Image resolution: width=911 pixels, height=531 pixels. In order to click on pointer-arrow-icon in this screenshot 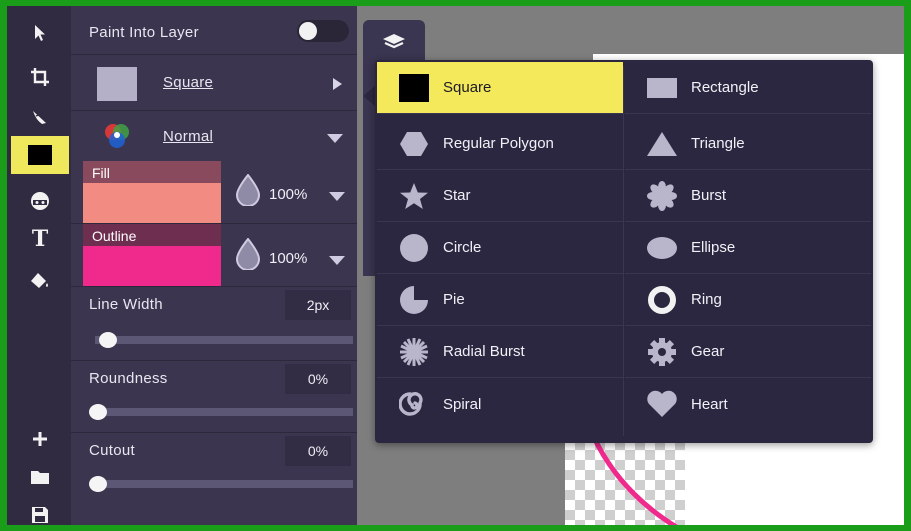, I will do `click(40, 33)`.